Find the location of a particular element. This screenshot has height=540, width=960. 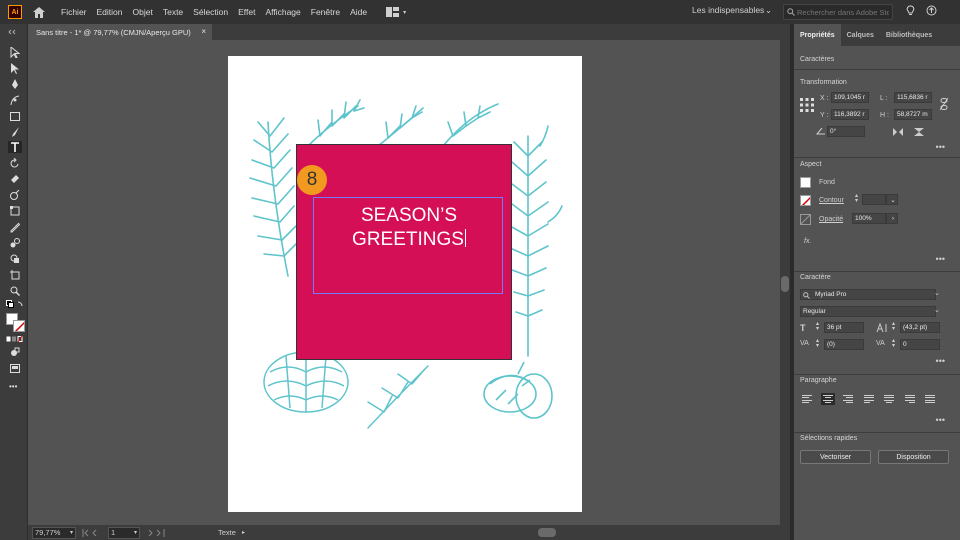

constrain-proportions-icon is located at coordinates (944, 104).